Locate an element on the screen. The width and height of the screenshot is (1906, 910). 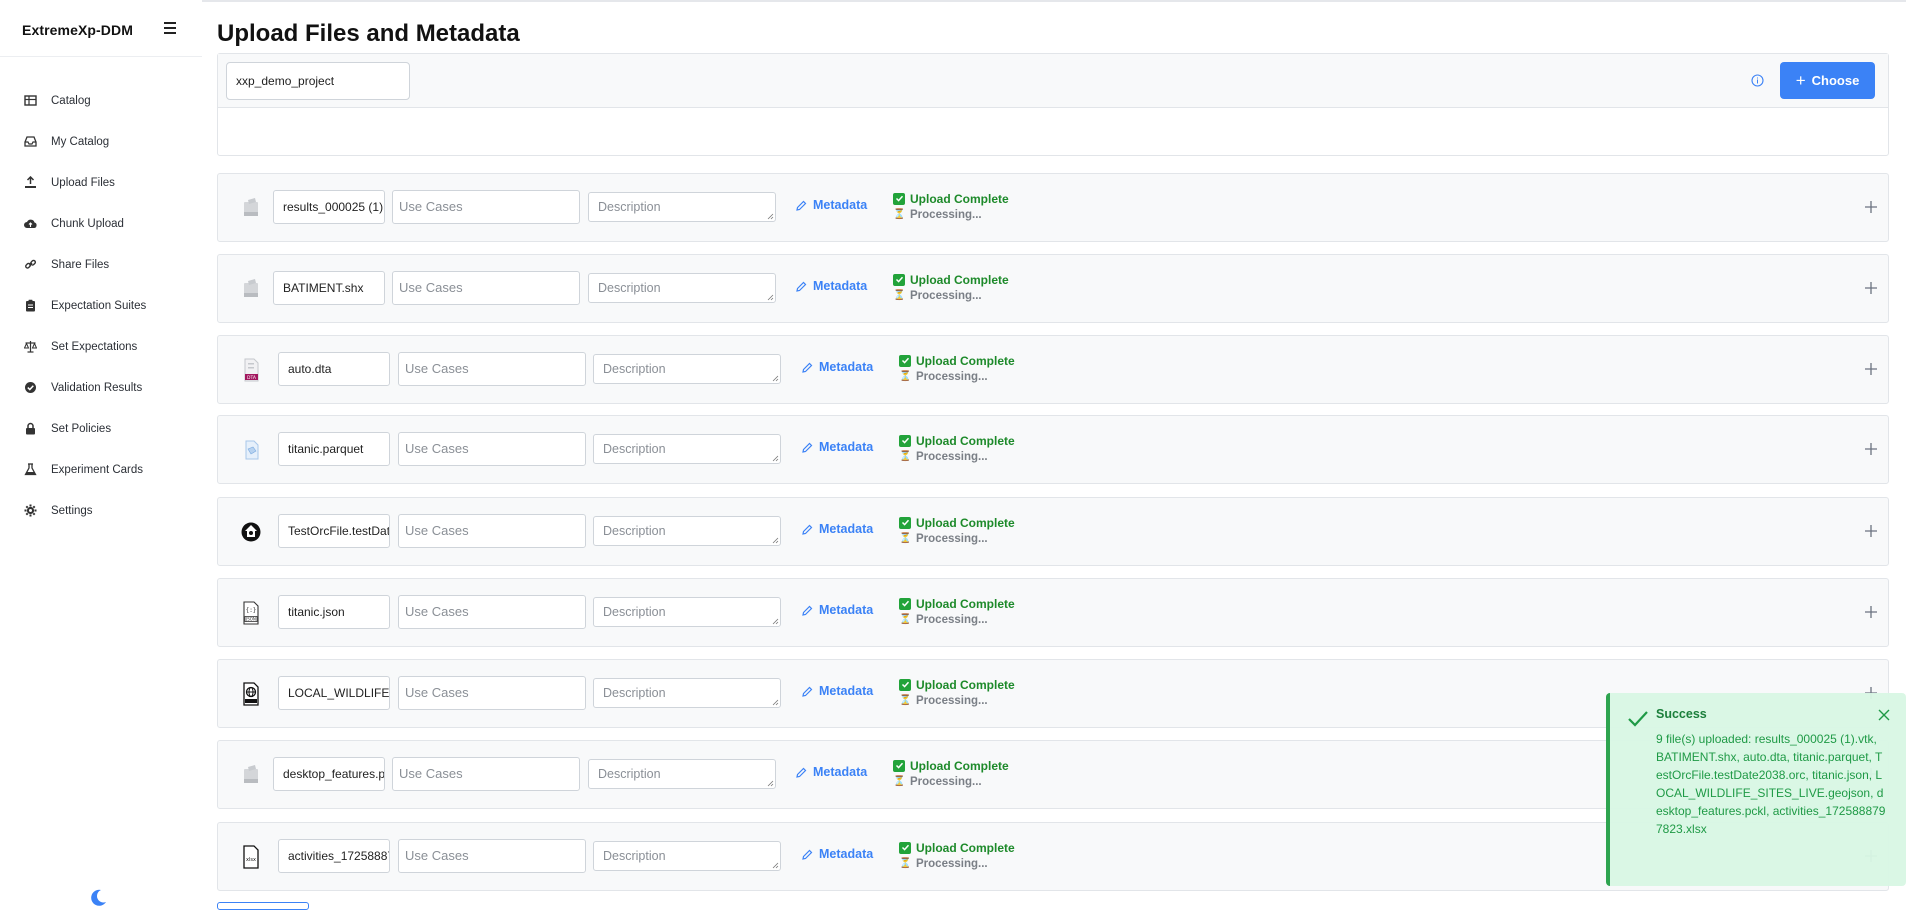
table-icon is located at coordinates (30, 100).